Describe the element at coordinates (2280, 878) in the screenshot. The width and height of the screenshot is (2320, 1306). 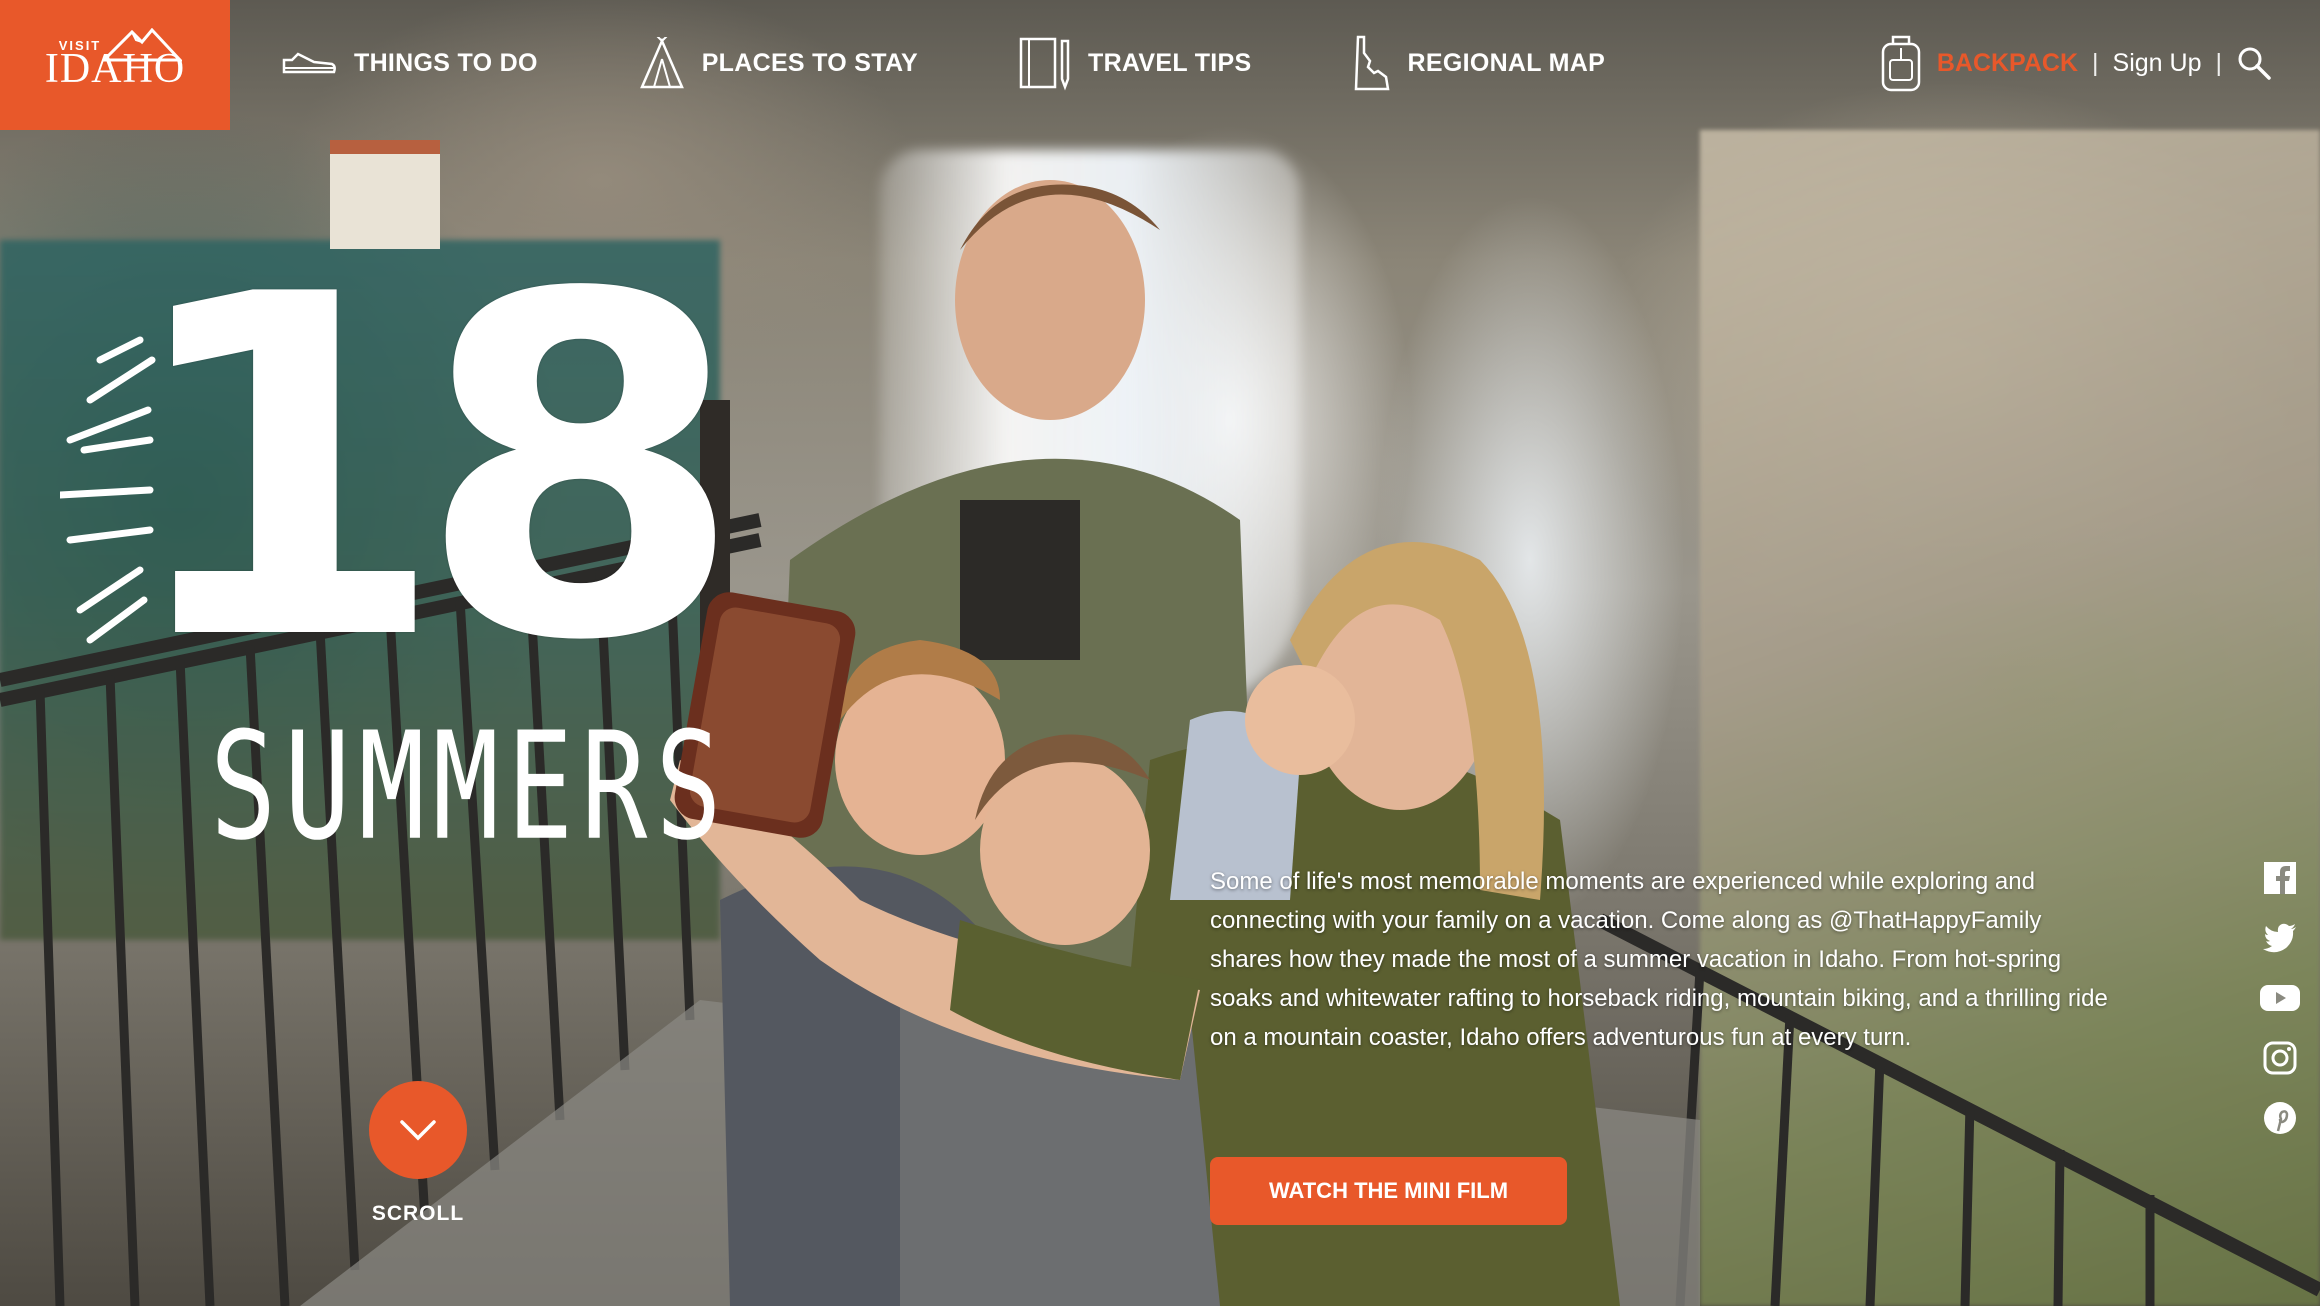
I see `facebook-icon` at that location.